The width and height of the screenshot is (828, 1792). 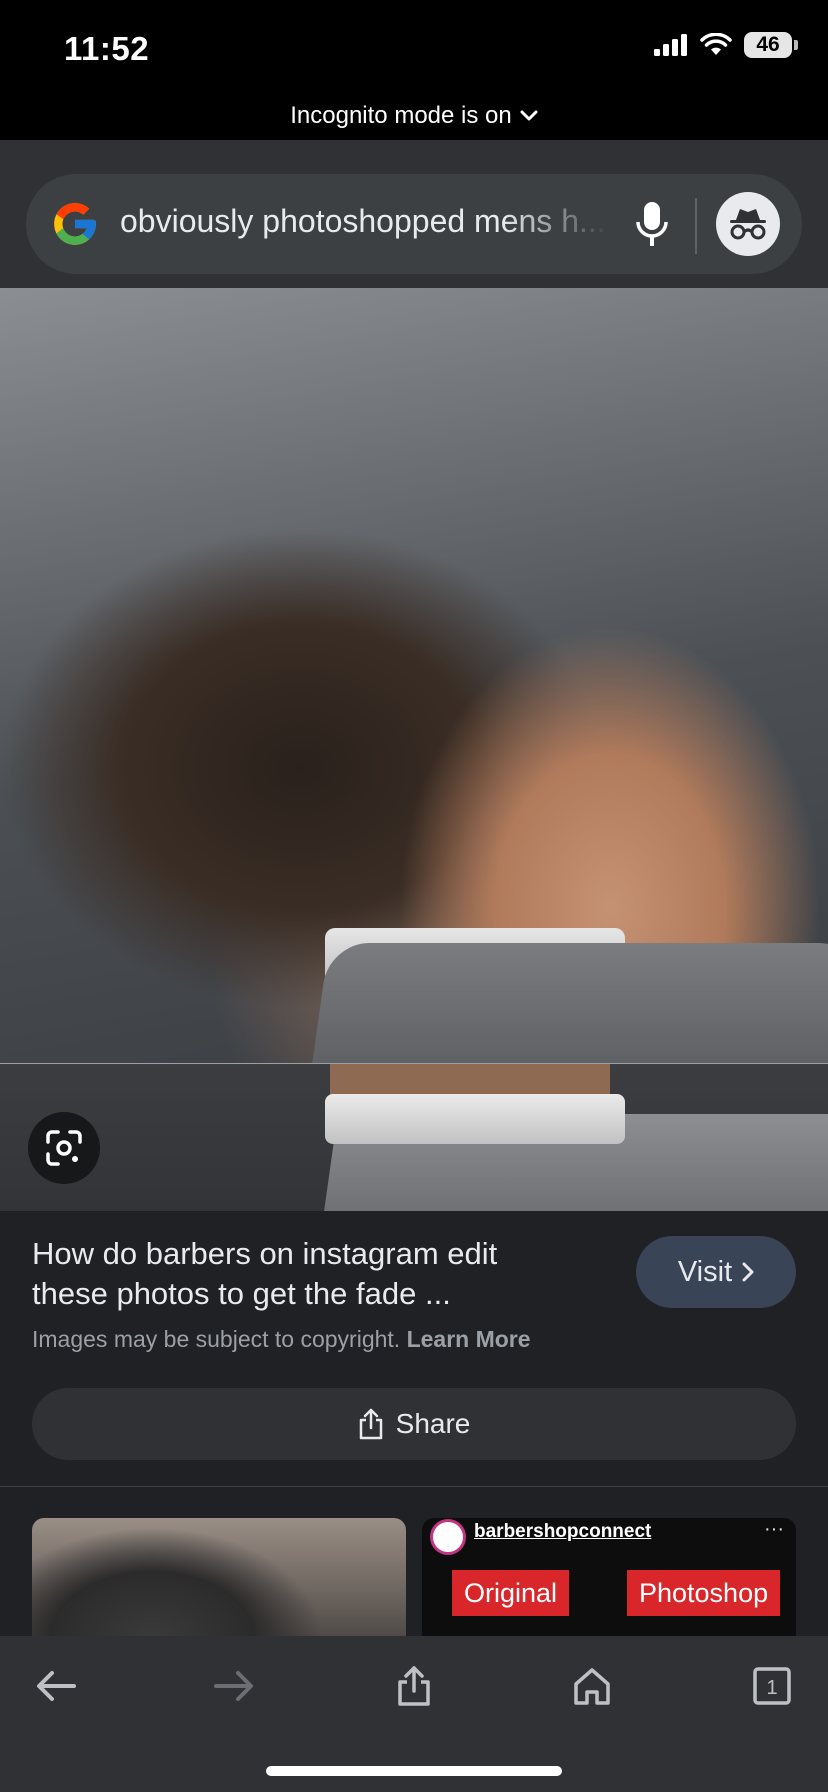 I want to click on result-image-strip, so click(x=414, y=1137).